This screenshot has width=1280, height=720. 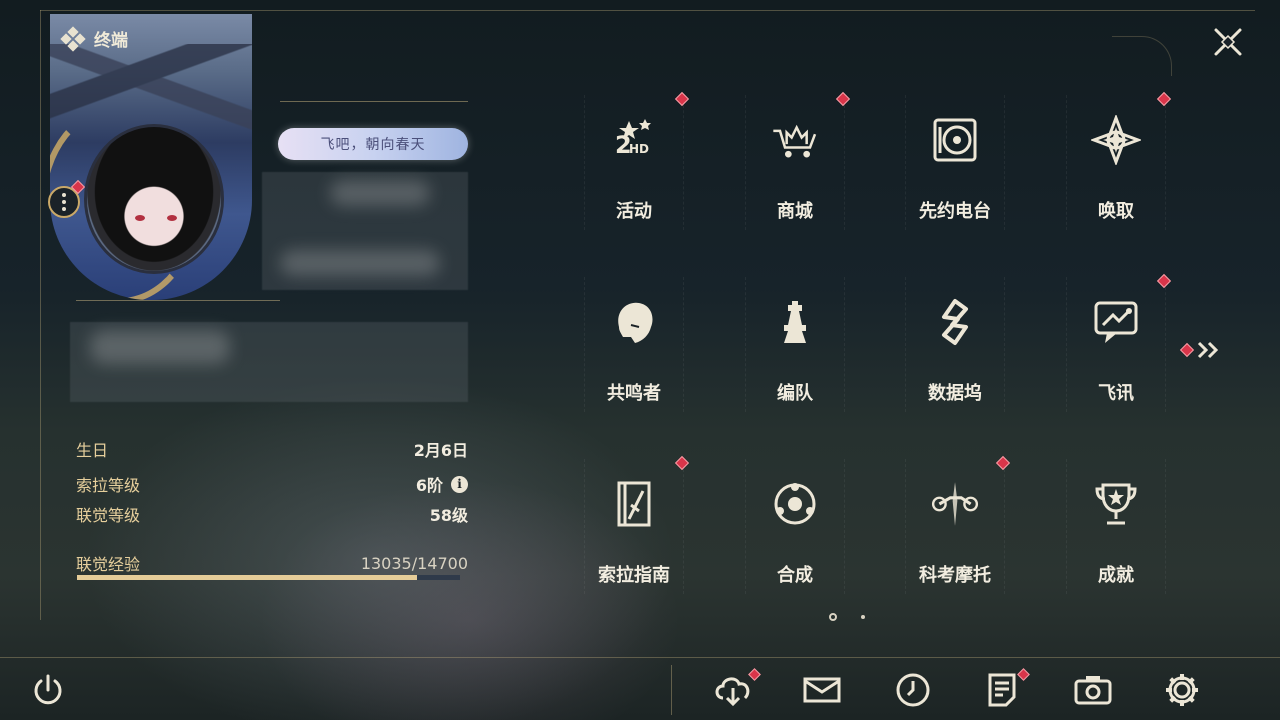 I want to click on stat-union-exp: 联觉经验 13035/14700, so click(x=272, y=563).